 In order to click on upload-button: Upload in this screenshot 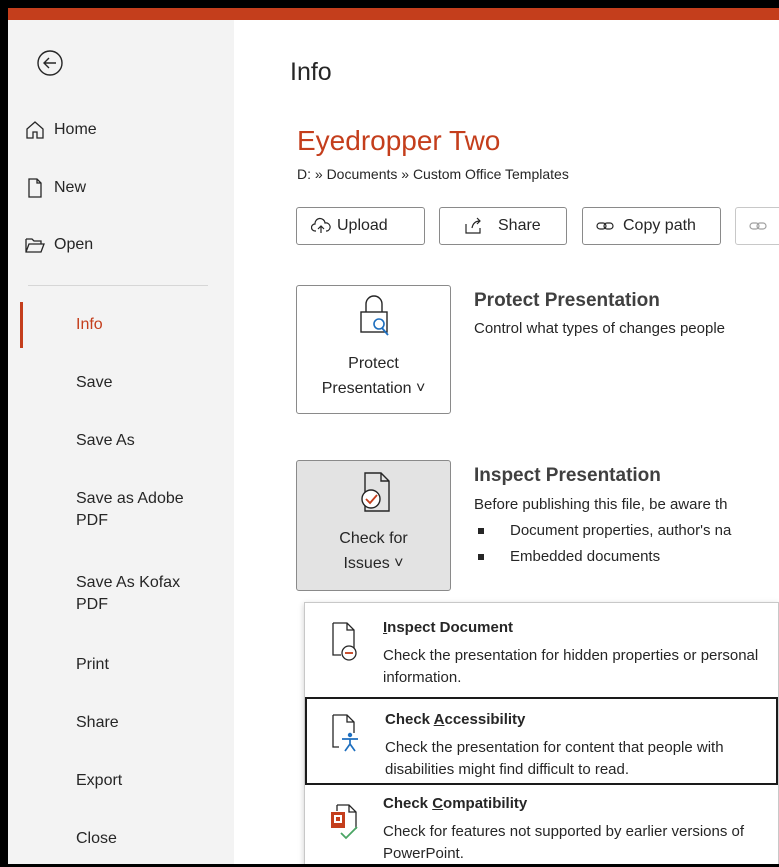, I will do `click(360, 226)`.